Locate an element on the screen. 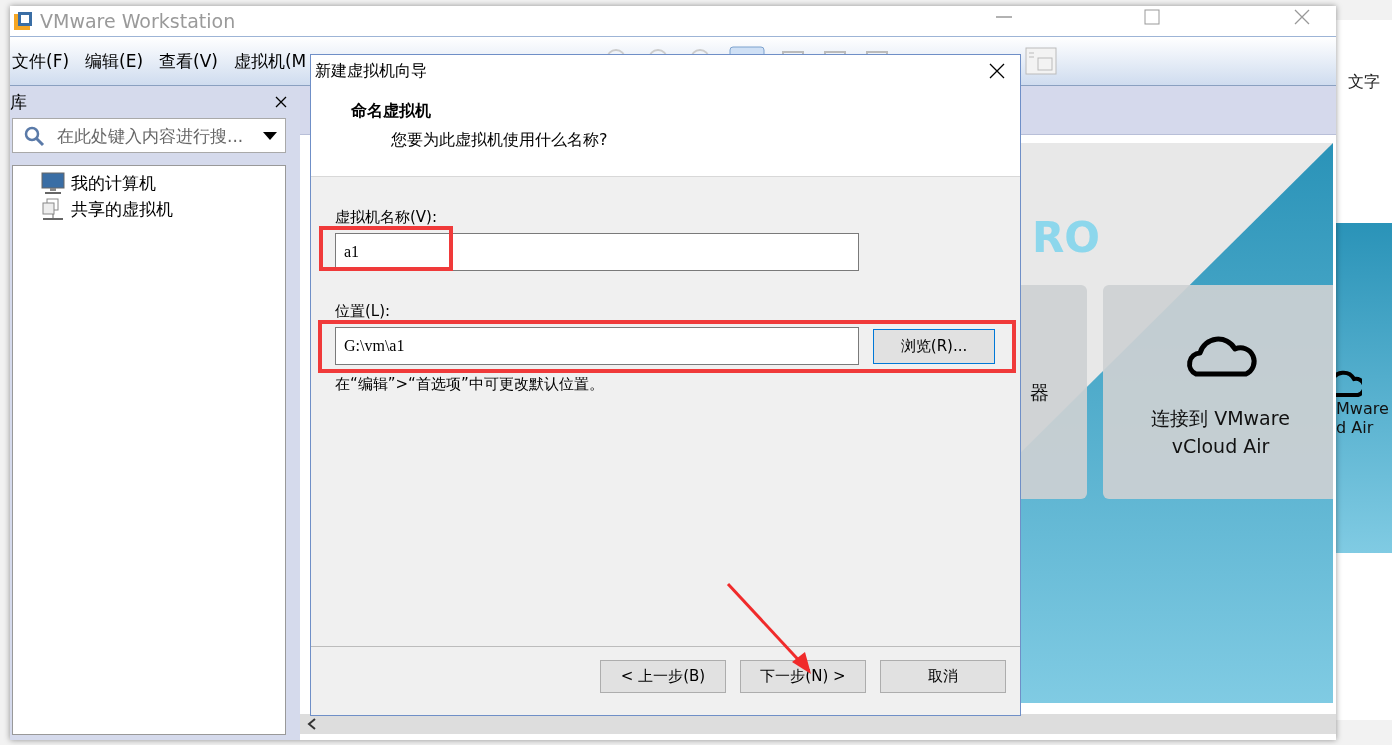  dialog-title: 新建虚拟机向导 is located at coordinates (371, 71).